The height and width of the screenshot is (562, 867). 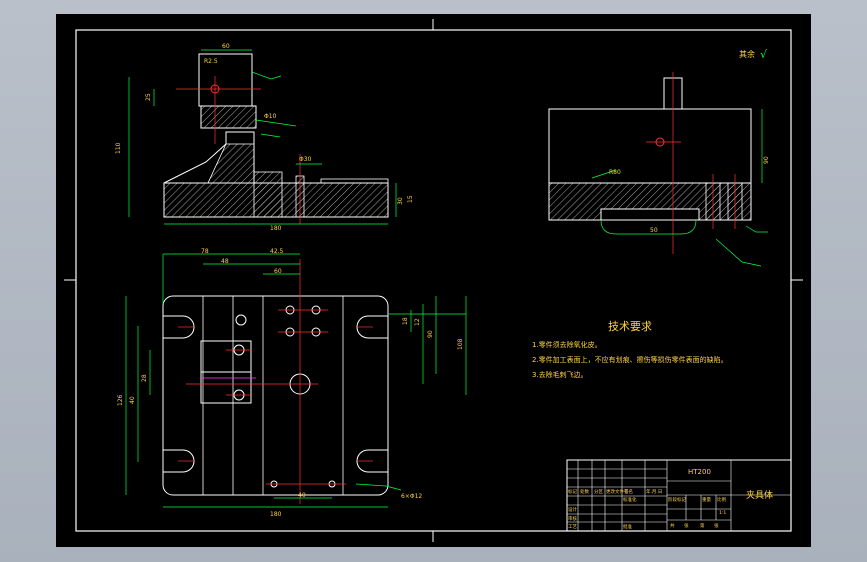 I want to click on tb-scale-label: 比例, so click(x=721, y=499).